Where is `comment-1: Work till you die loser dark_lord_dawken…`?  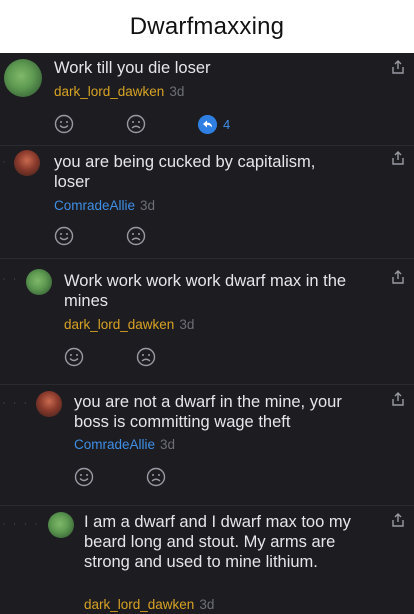 comment-1: Work till you die loser dark_lord_dawken… is located at coordinates (207, 99).